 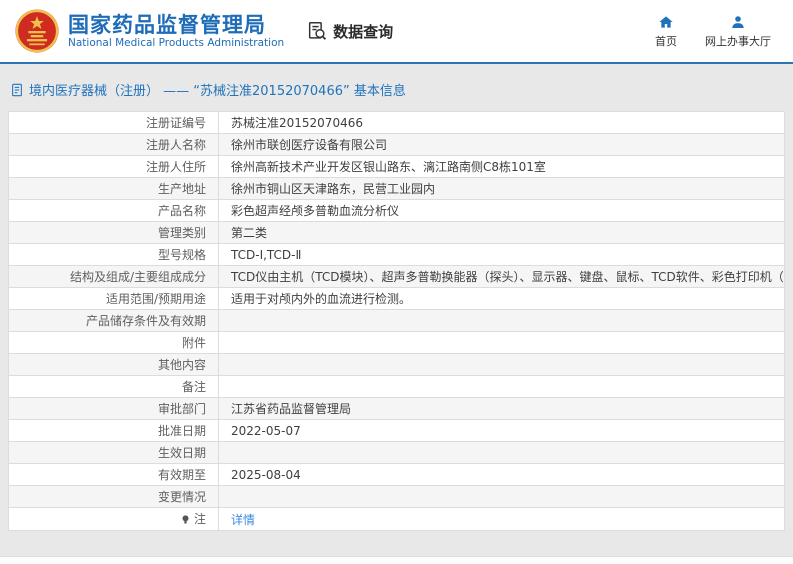 What do you see at coordinates (17, 89) in the screenshot?
I see `document-icon` at bounding box center [17, 89].